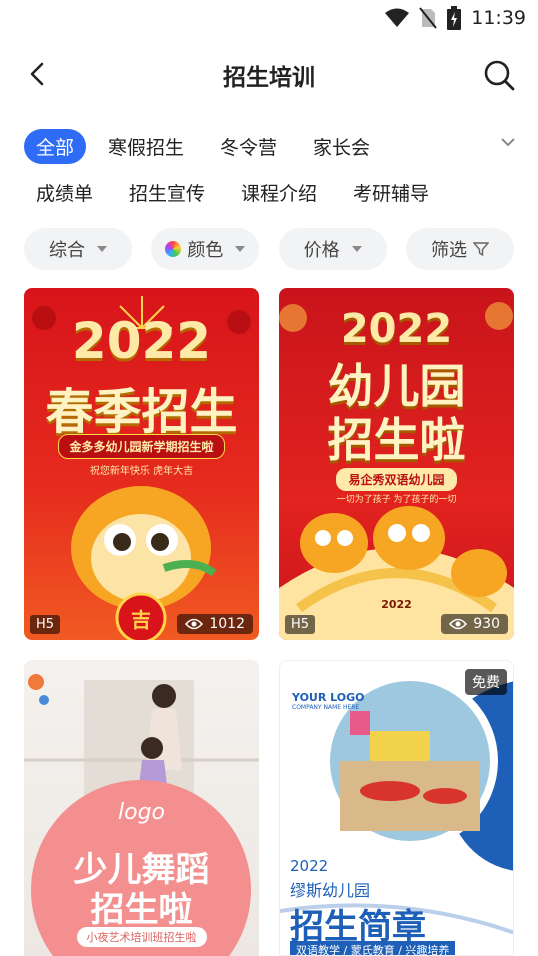 This screenshot has height=956, width=538. Describe the element at coordinates (67, 250) in the screenshot. I see `sort-filter-label: 综合` at that location.